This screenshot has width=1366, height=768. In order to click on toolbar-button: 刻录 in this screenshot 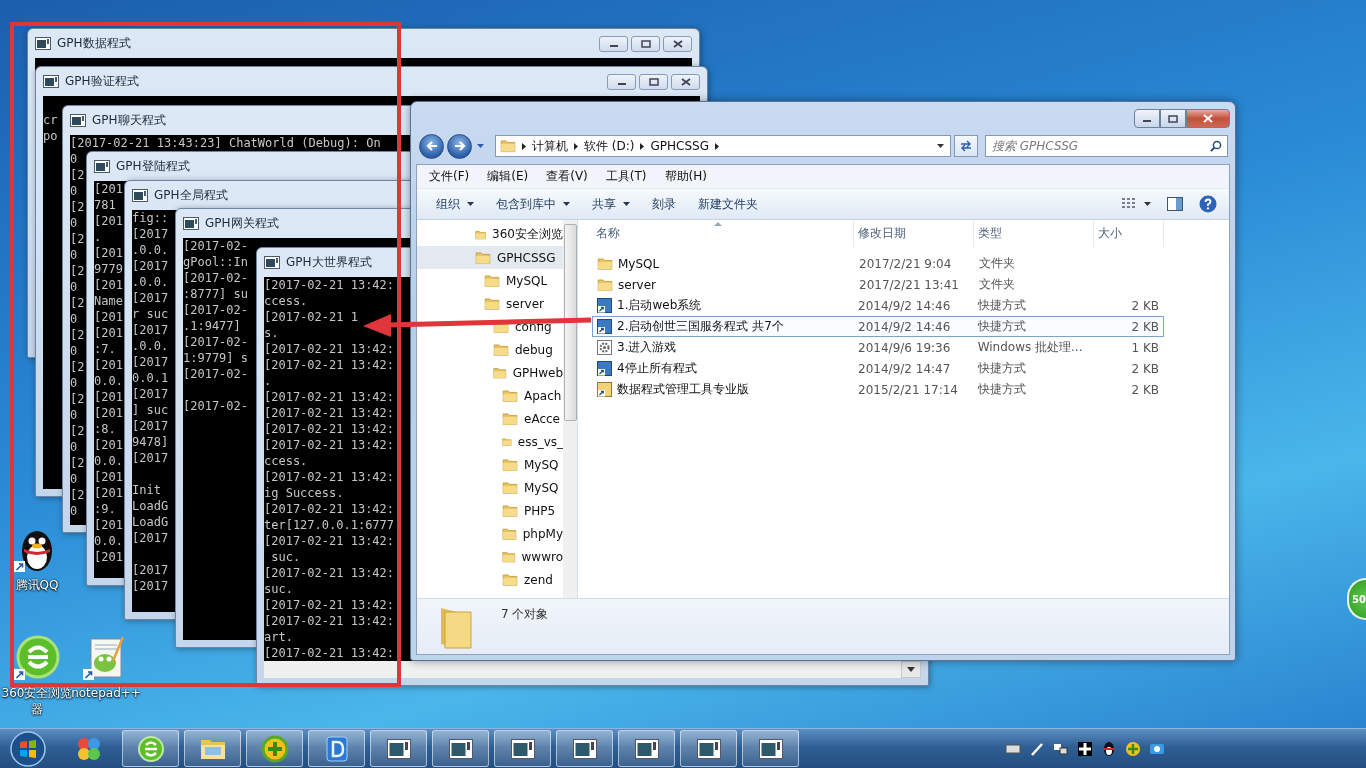, I will do `click(664, 204)`.